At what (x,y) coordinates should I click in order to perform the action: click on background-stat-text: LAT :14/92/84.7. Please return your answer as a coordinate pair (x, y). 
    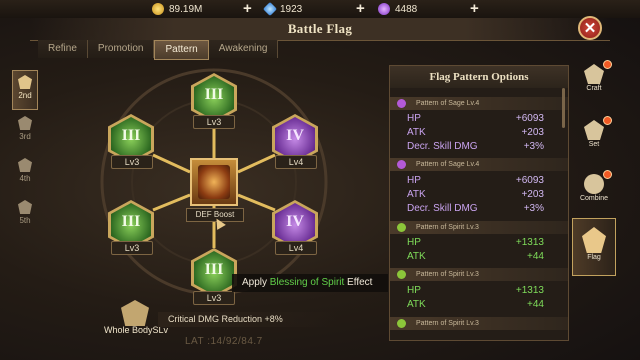
    Looking at the image, I should click on (224, 341).